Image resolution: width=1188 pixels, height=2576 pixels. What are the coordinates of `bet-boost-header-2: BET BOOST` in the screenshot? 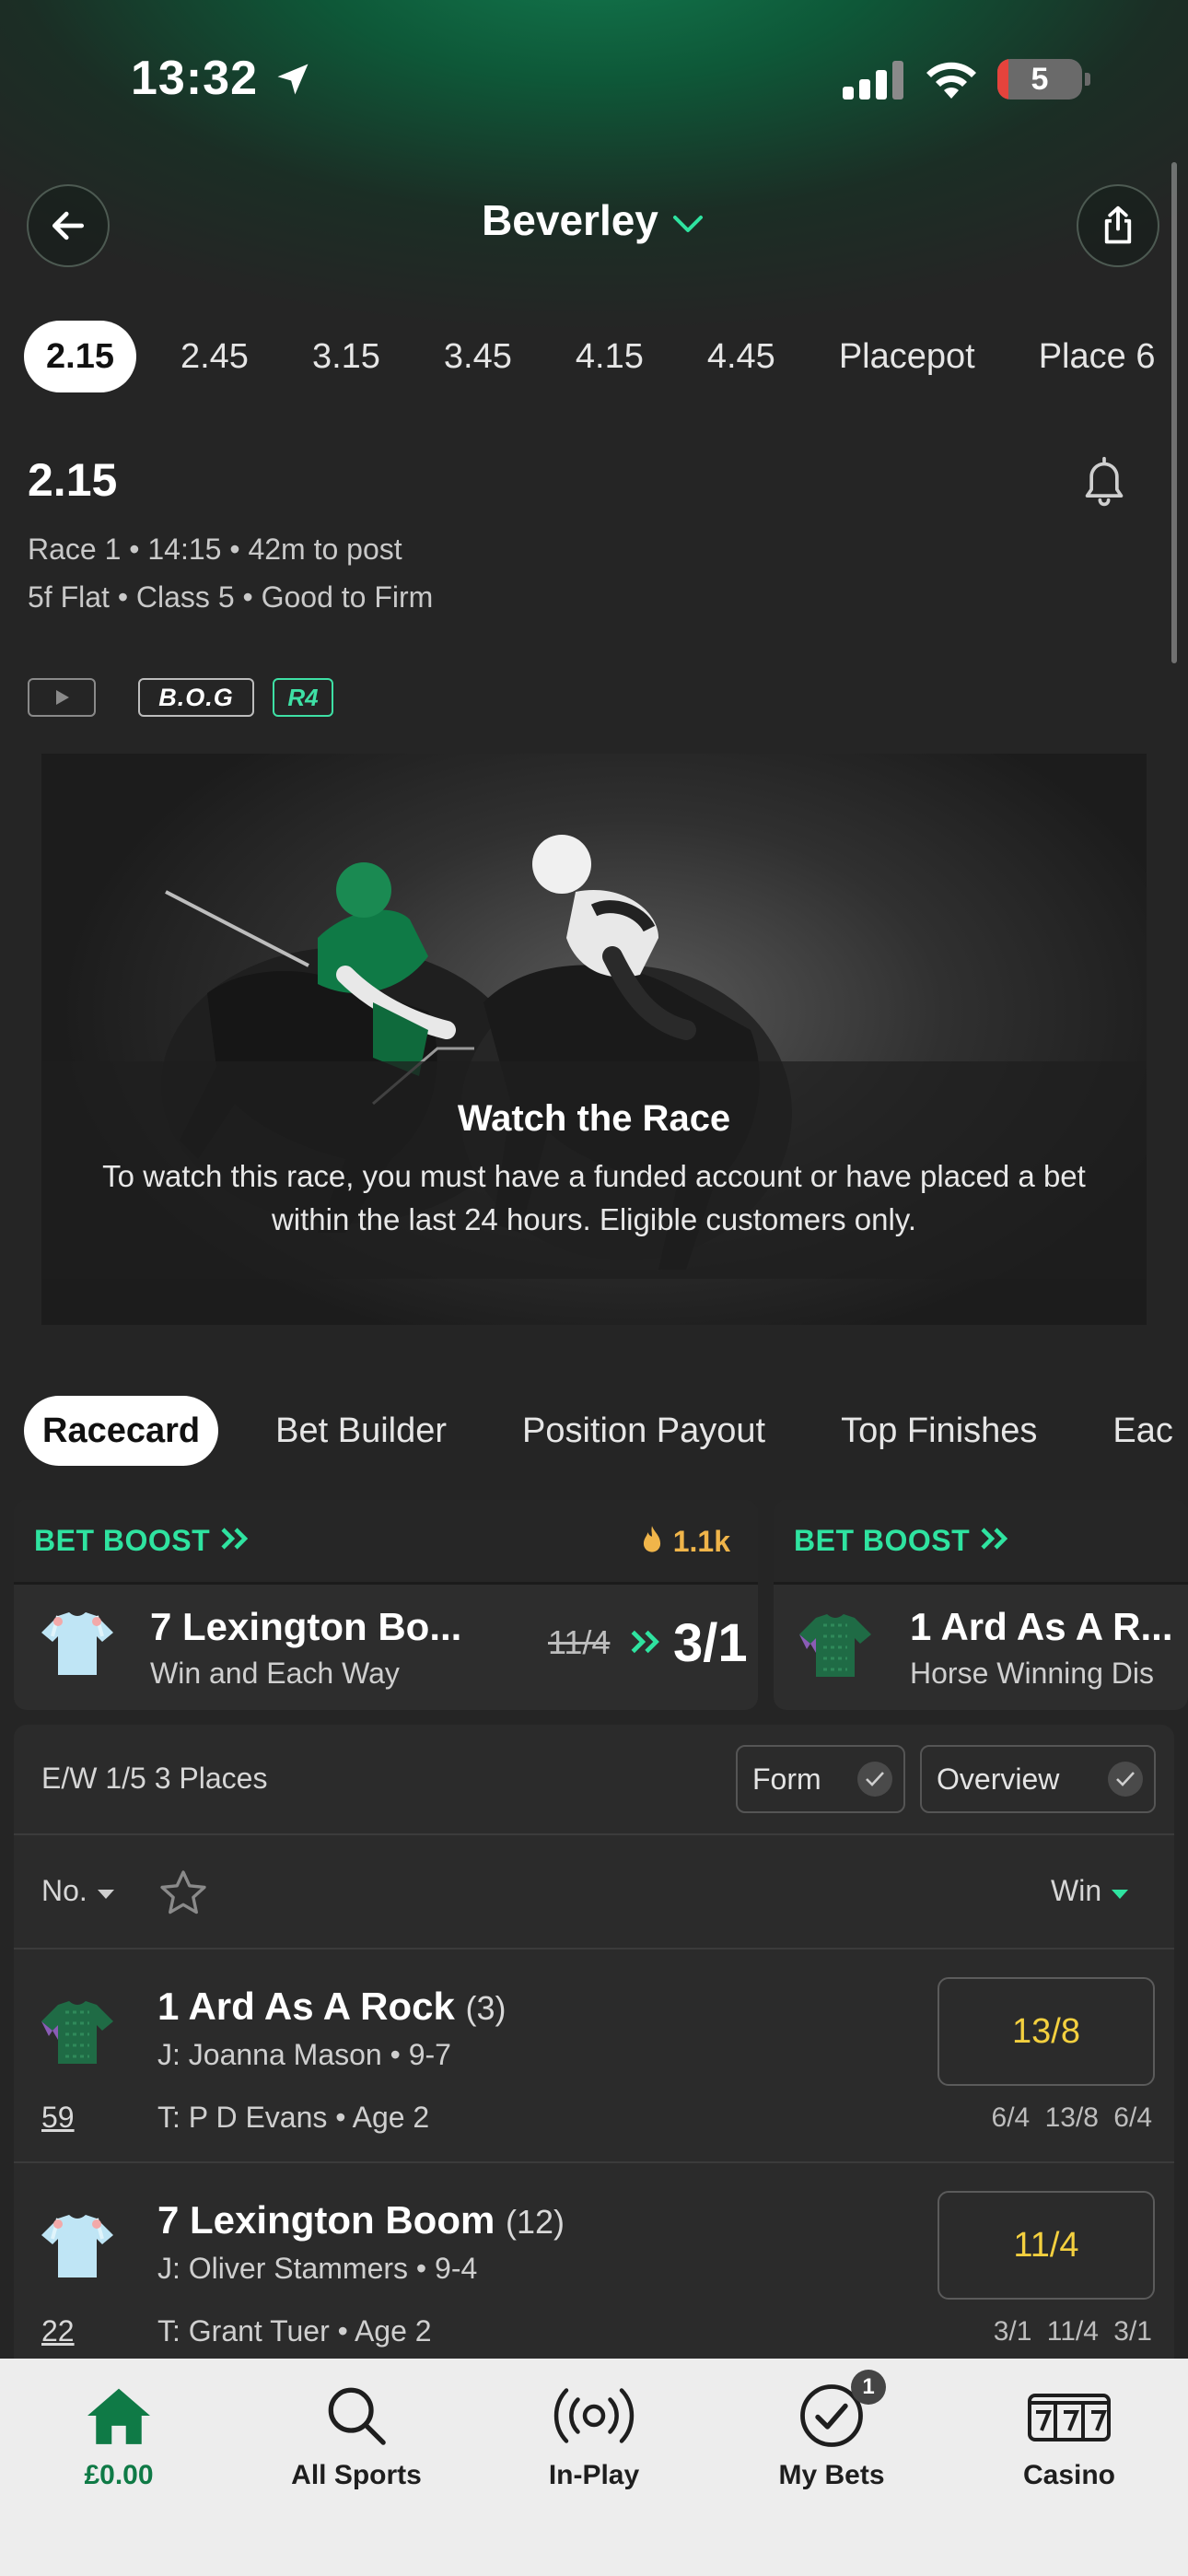 It's located at (981, 1542).